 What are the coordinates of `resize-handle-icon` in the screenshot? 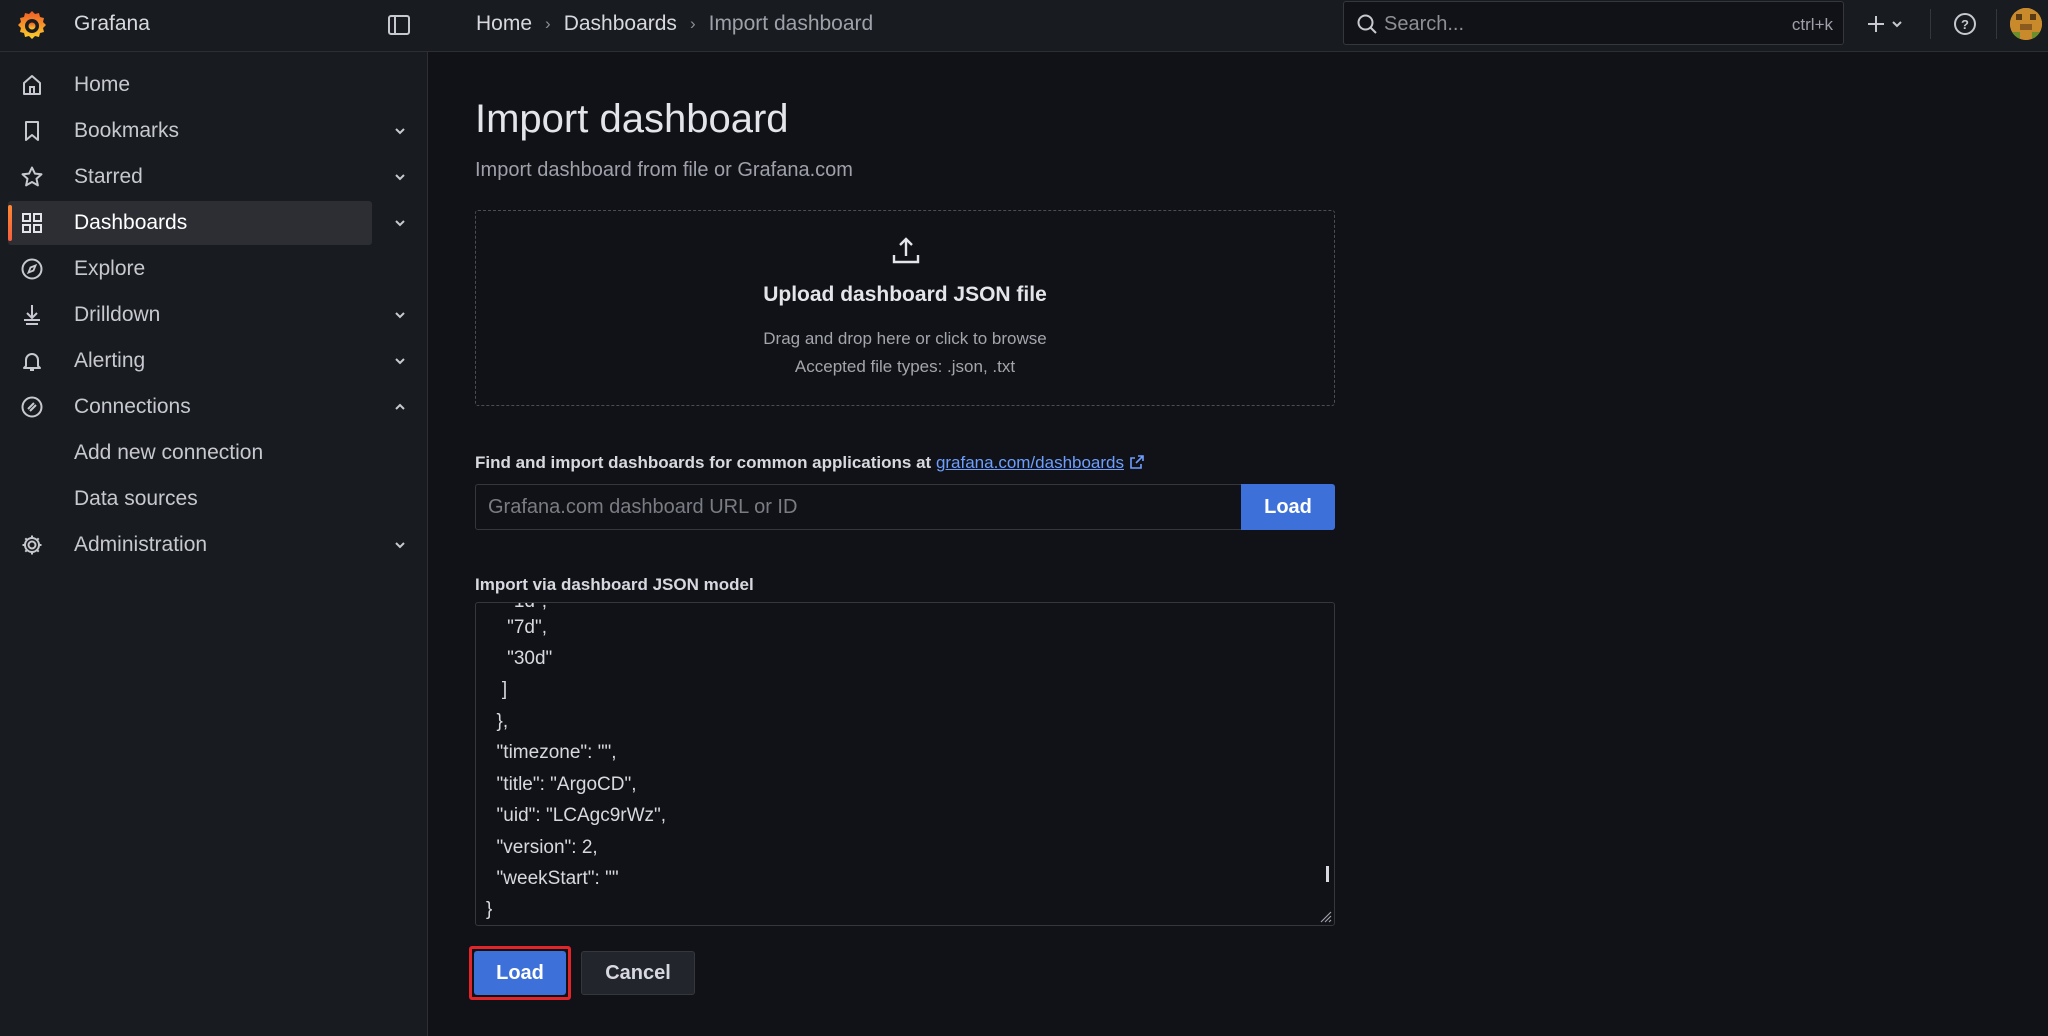 It's located at (1325, 916).